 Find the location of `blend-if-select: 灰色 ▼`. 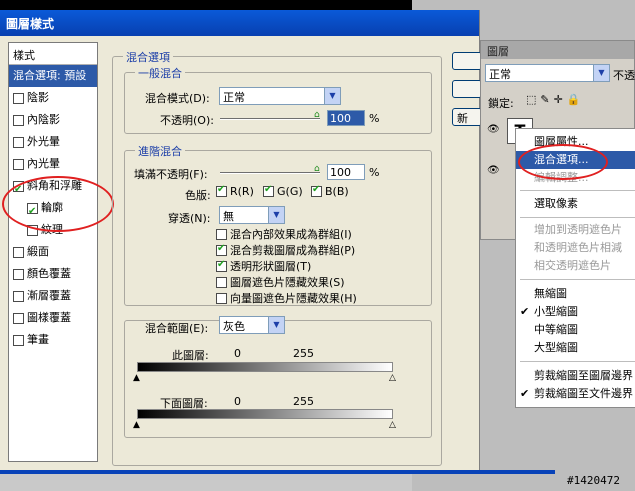

blend-if-select: 灰色 ▼ is located at coordinates (252, 325).